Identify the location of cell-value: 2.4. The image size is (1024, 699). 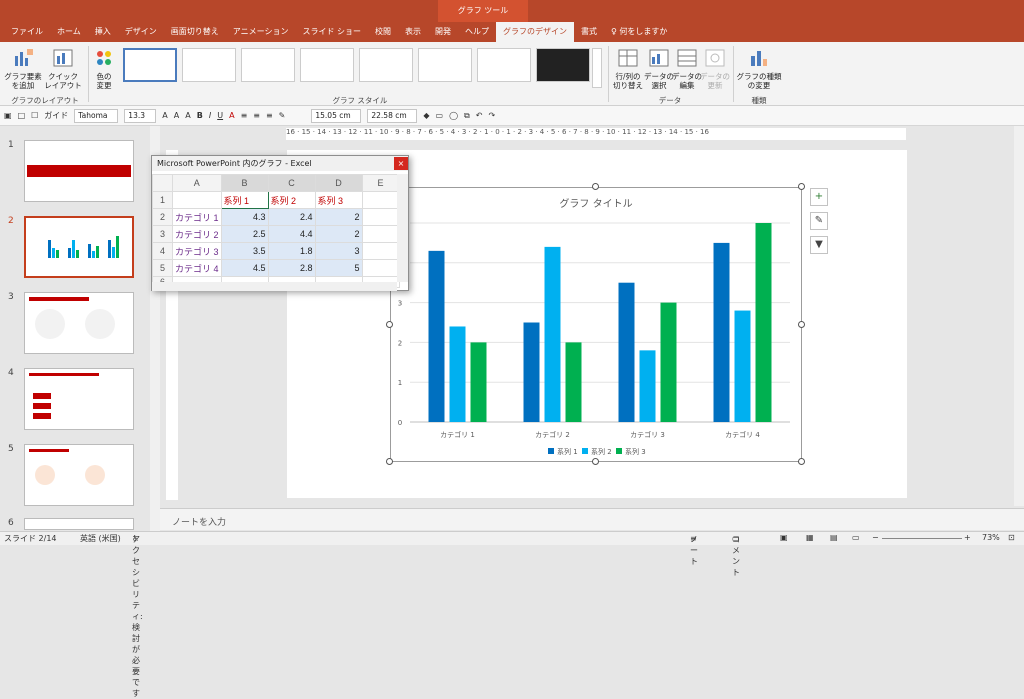
(291, 217).